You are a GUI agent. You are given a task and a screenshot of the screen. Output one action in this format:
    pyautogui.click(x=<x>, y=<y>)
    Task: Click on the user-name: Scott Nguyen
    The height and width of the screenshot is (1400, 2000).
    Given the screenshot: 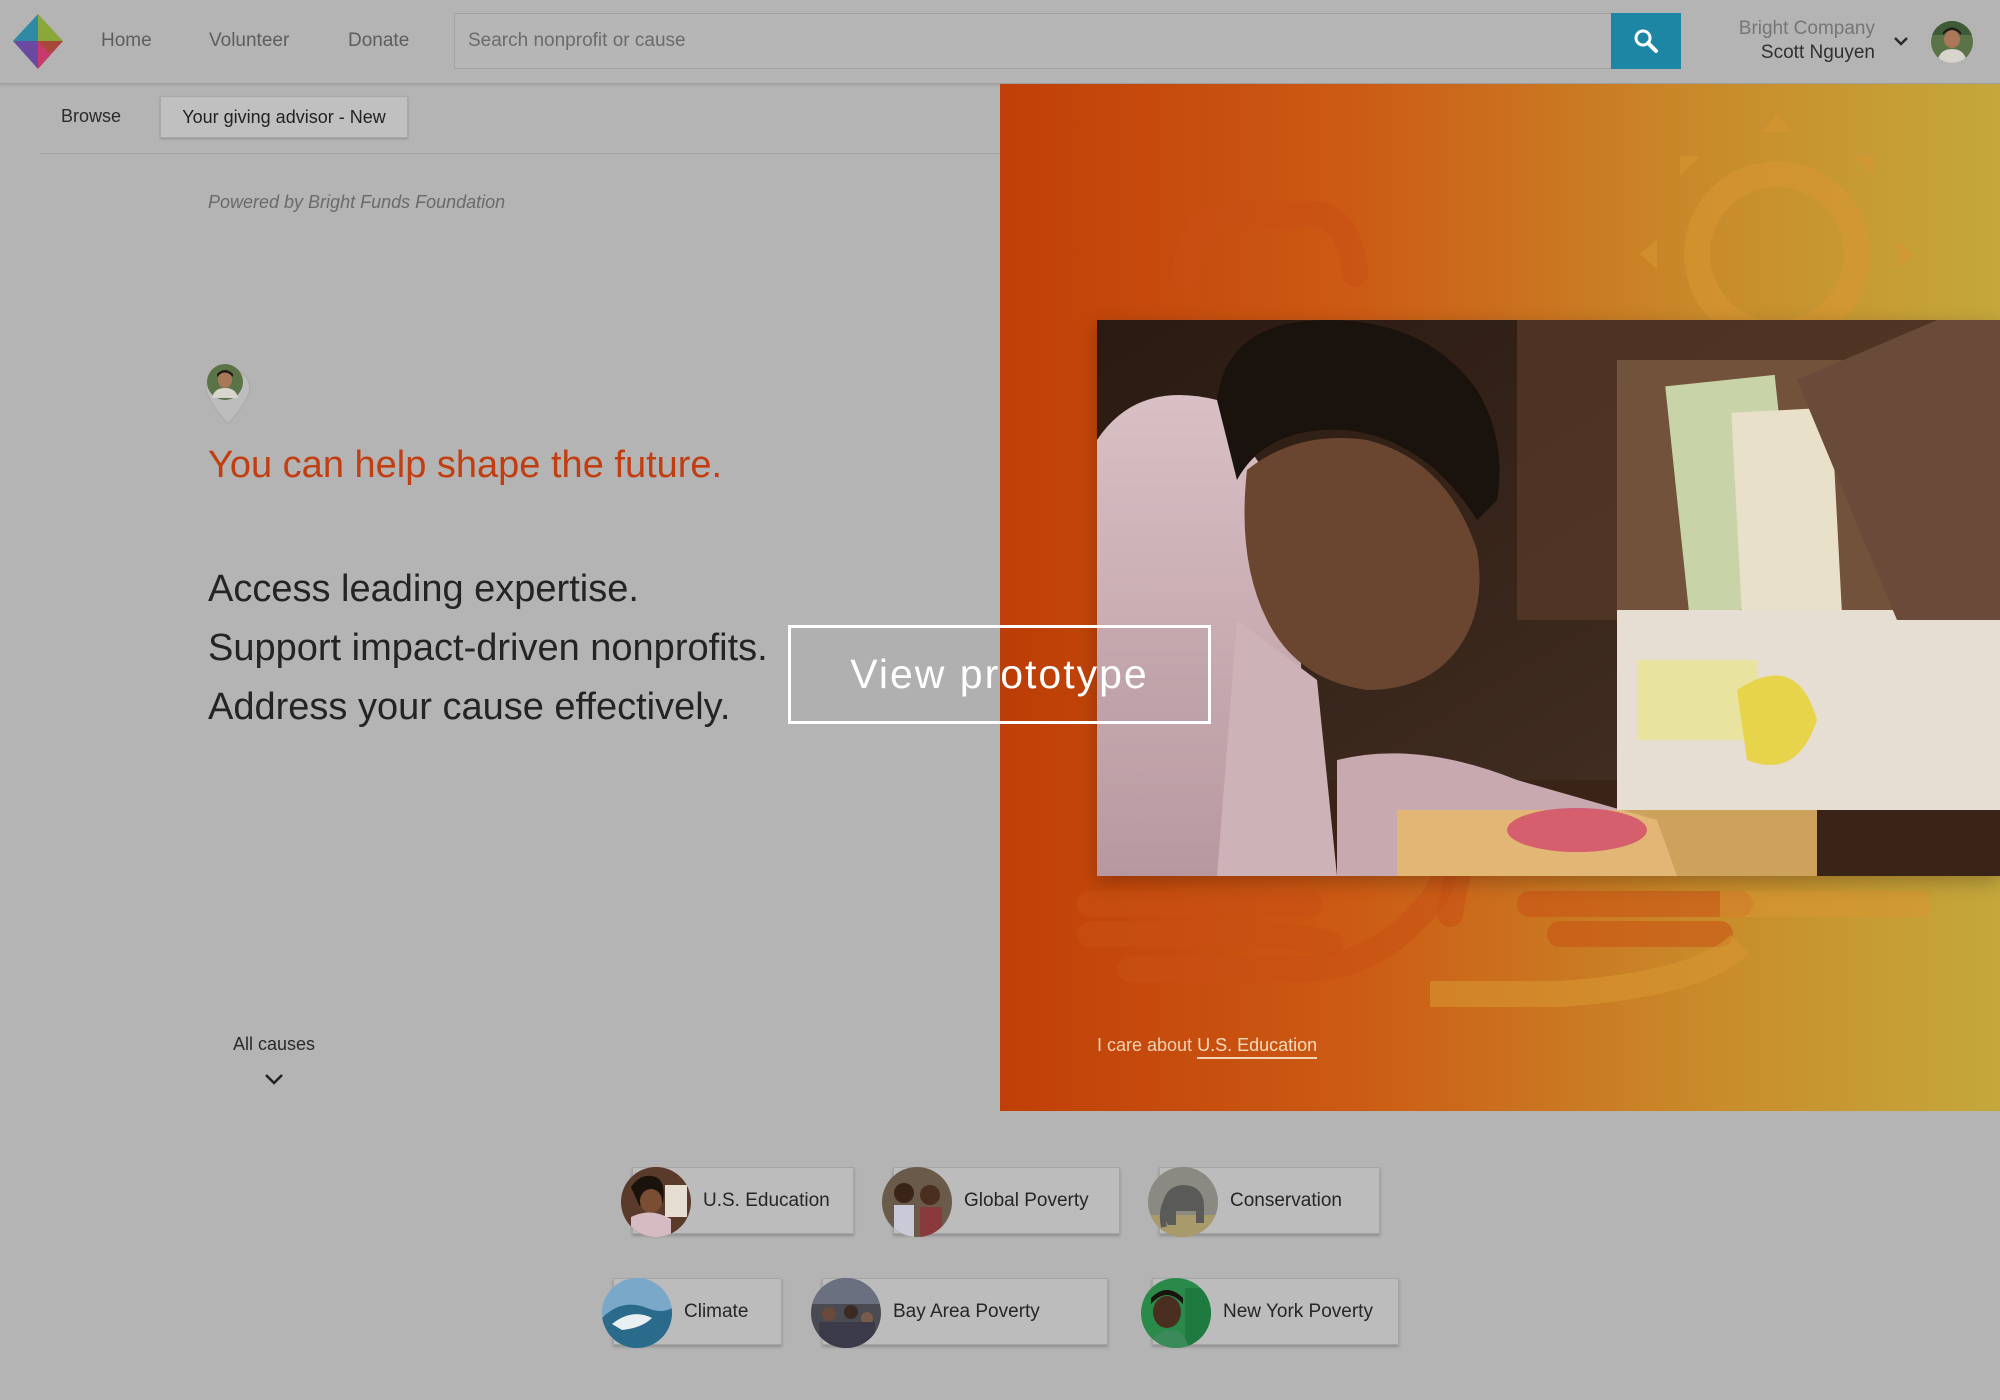 What is the action you would take?
    pyautogui.click(x=1806, y=53)
    